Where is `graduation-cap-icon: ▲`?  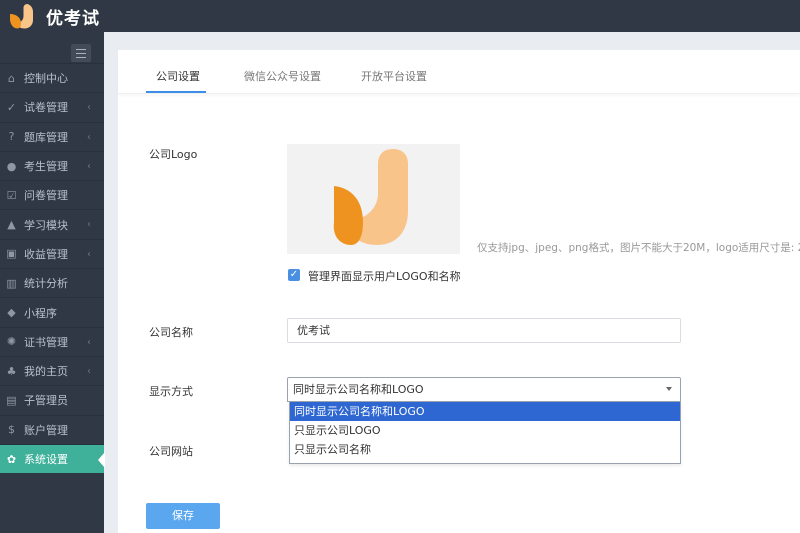
graduation-cap-icon: ▲ is located at coordinates (11, 225).